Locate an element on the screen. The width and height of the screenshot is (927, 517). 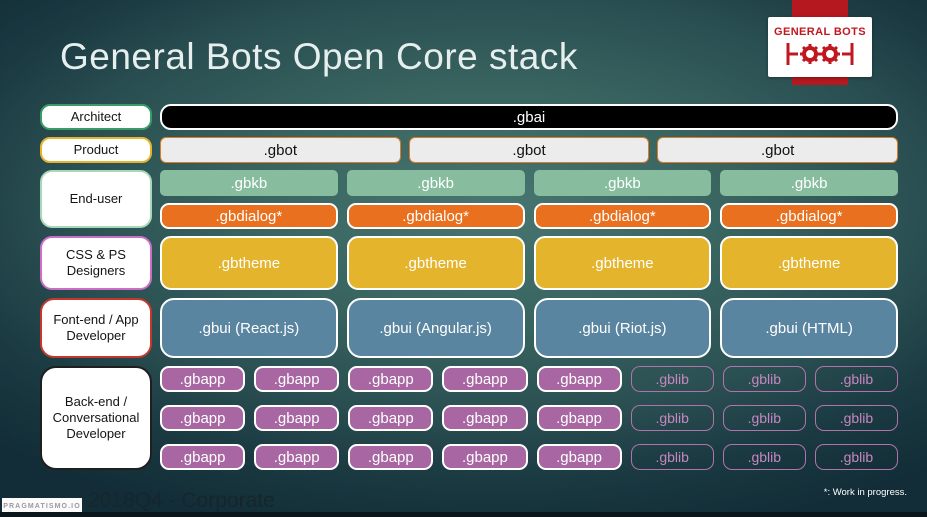
label-frontend-developer: Font-end / App Developer is located at coordinates (96, 328).